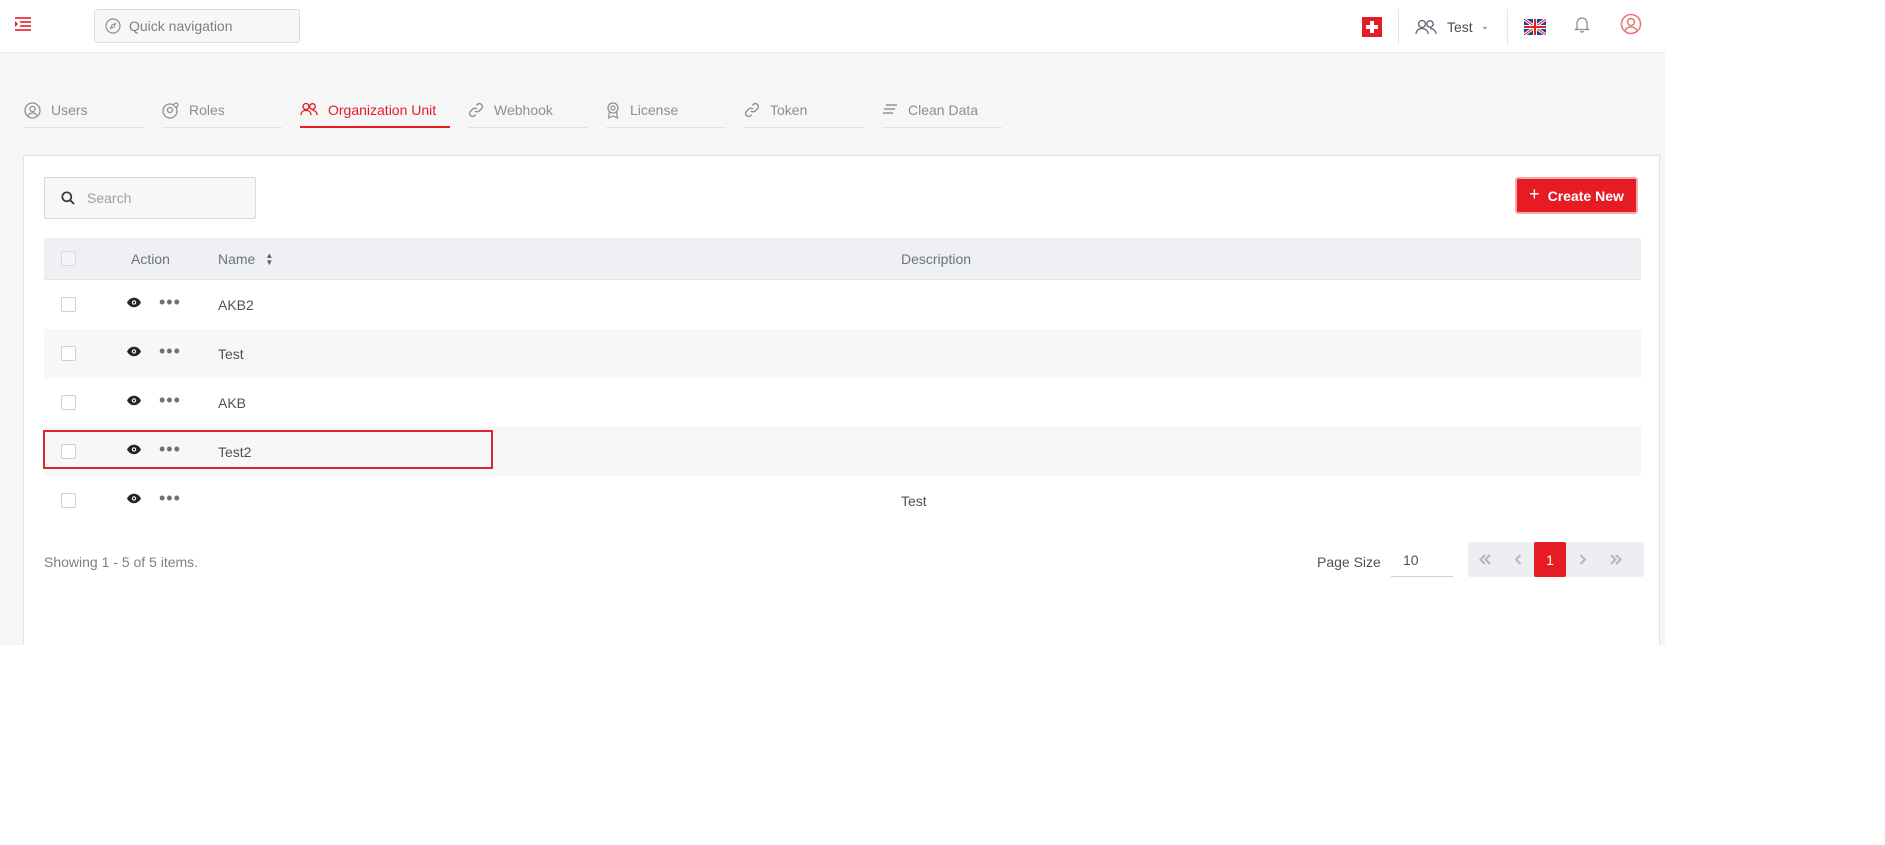  I want to click on select-all-checkbox, so click(68, 258).